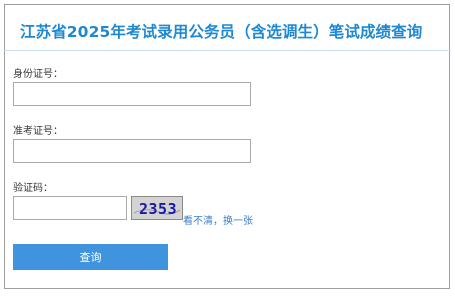 Image resolution: width=455 pixels, height=297 pixels. What do you see at coordinates (33, 188) in the screenshot?
I see `captcha-label: 验证码：` at bounding box center [33, 188].